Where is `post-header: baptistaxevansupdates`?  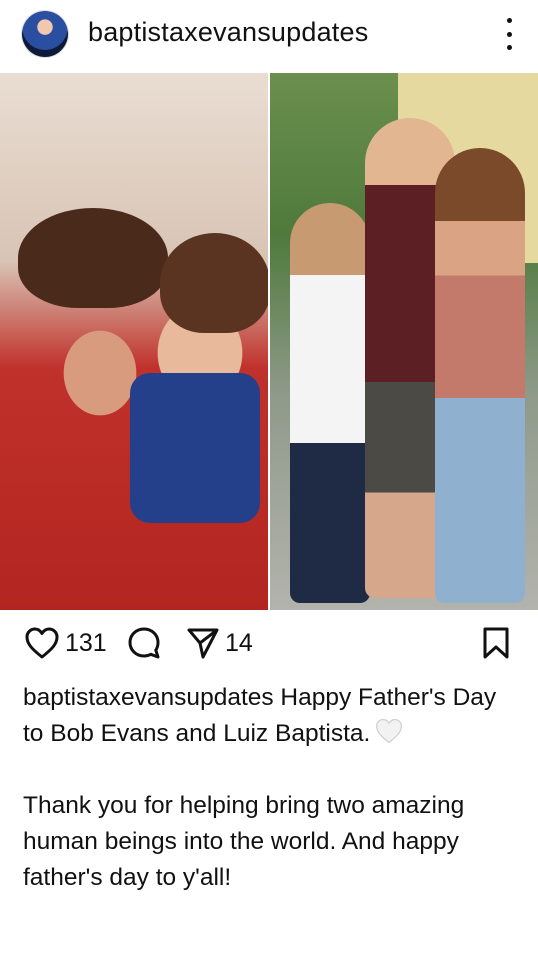
post-header: baptistaxevansupdates is located at coordinates (269, 35).